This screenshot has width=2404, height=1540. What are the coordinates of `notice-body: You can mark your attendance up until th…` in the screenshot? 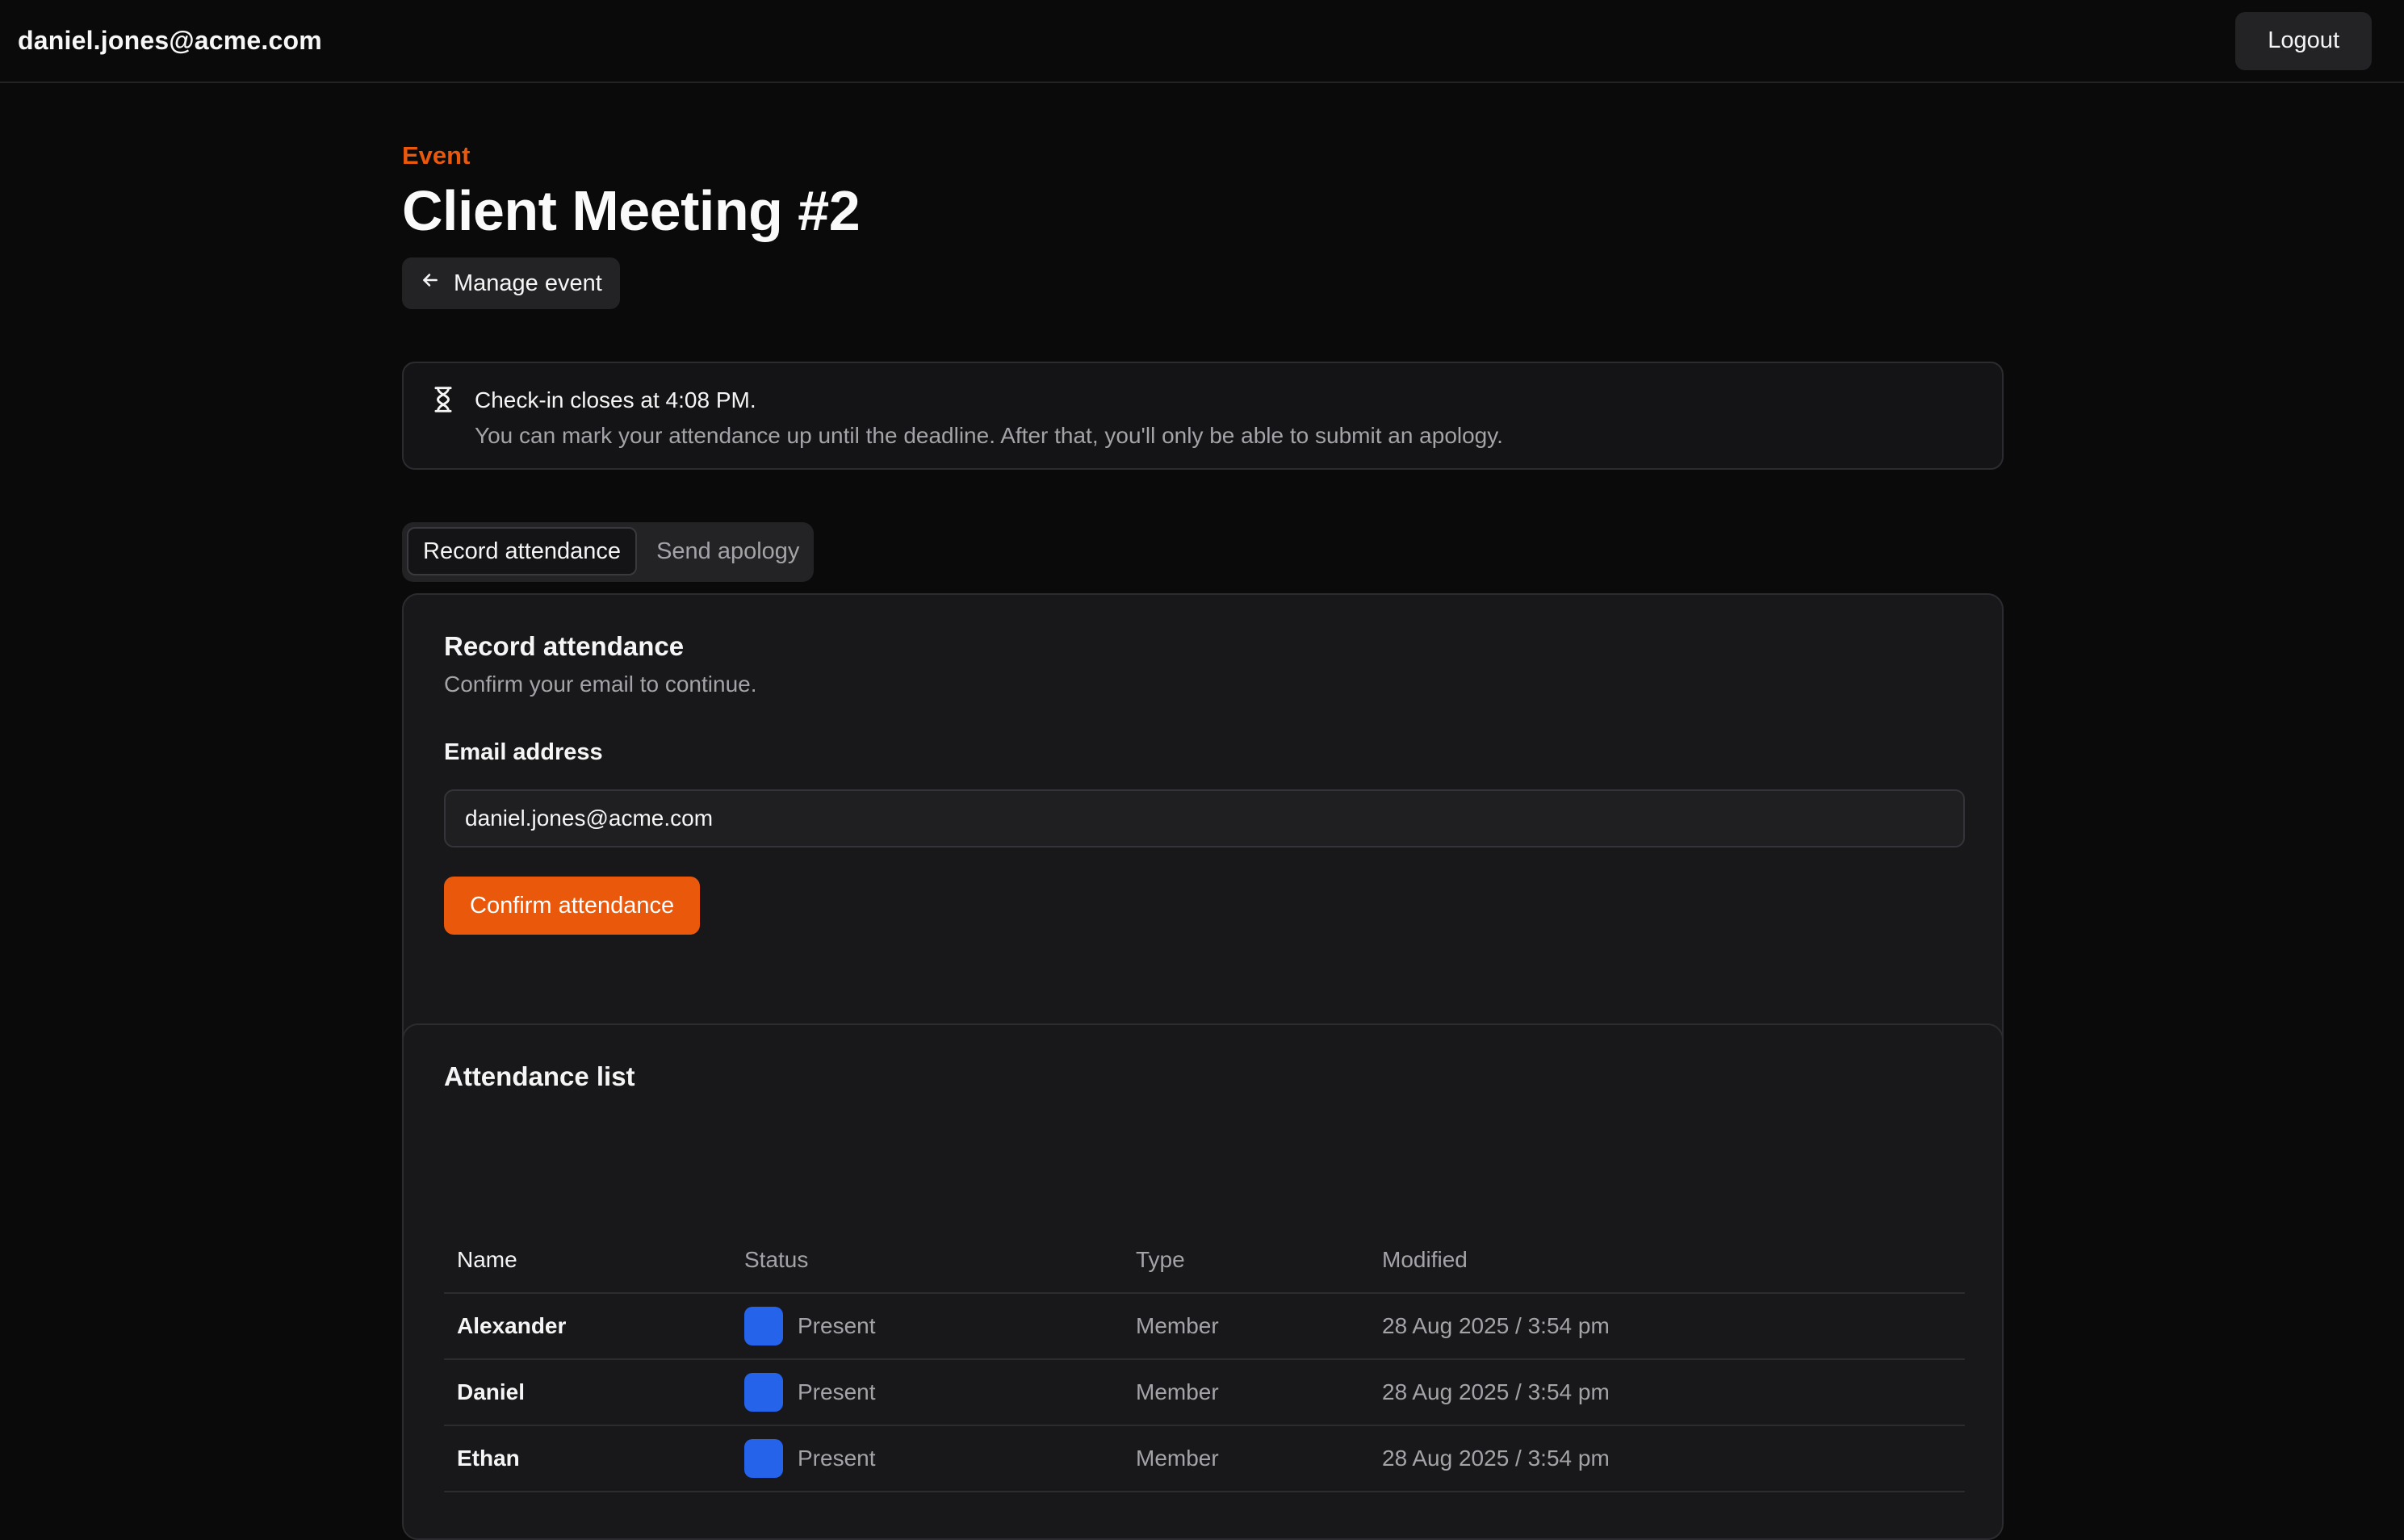 It's located at (989, 435).